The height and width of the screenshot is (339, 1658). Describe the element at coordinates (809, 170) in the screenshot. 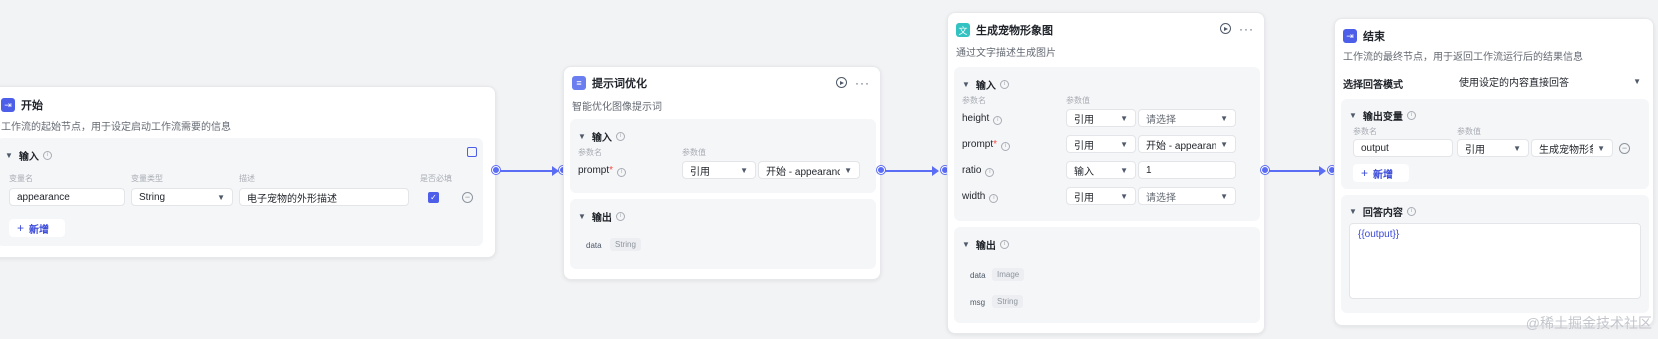

I see `param-value-select: 开始 - appearance ▼` at that location.